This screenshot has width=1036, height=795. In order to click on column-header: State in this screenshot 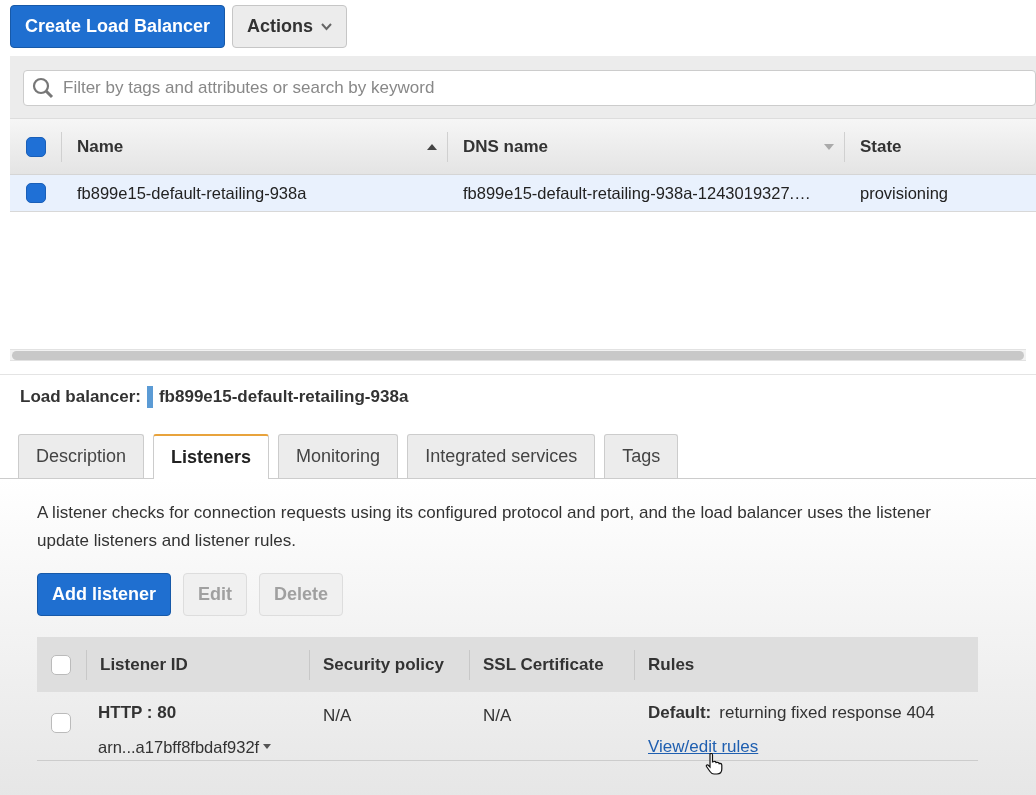, I will do `click(881, 146)`.